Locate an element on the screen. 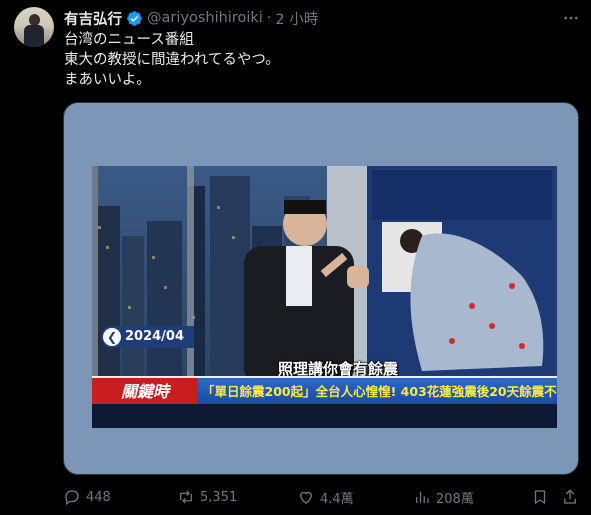 The image size is (591, 515). tweet-text-line: 東大の教授に間違われてるやつ。 is located at coordinates (172, 60).